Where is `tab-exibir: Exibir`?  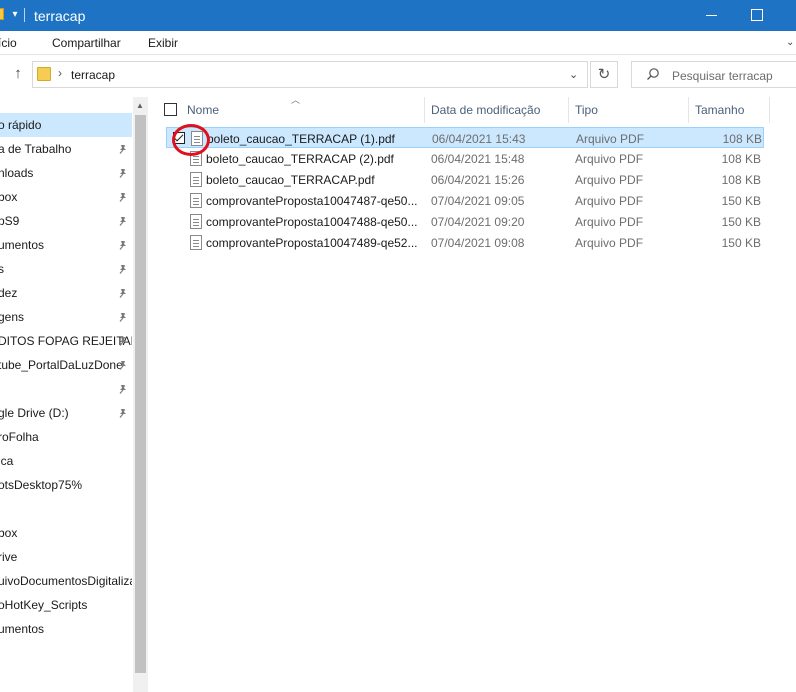 tab-exibir: Exibir is located at coordinates (163, 43).